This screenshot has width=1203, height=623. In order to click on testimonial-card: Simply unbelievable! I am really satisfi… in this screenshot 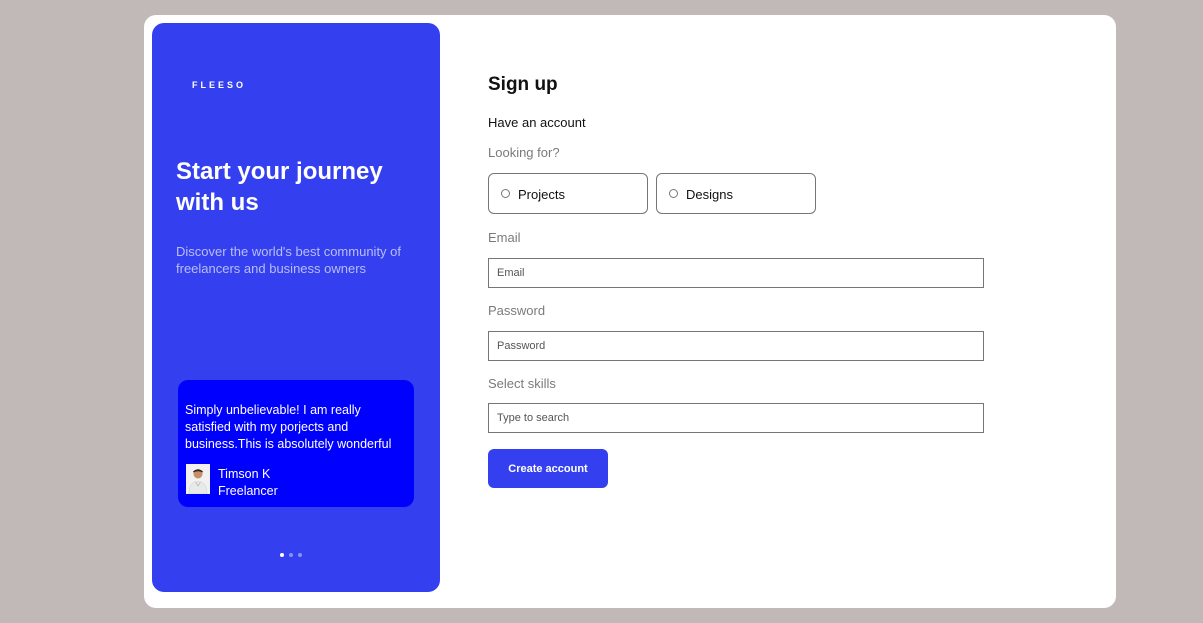, I will do `click(296, 443)`.